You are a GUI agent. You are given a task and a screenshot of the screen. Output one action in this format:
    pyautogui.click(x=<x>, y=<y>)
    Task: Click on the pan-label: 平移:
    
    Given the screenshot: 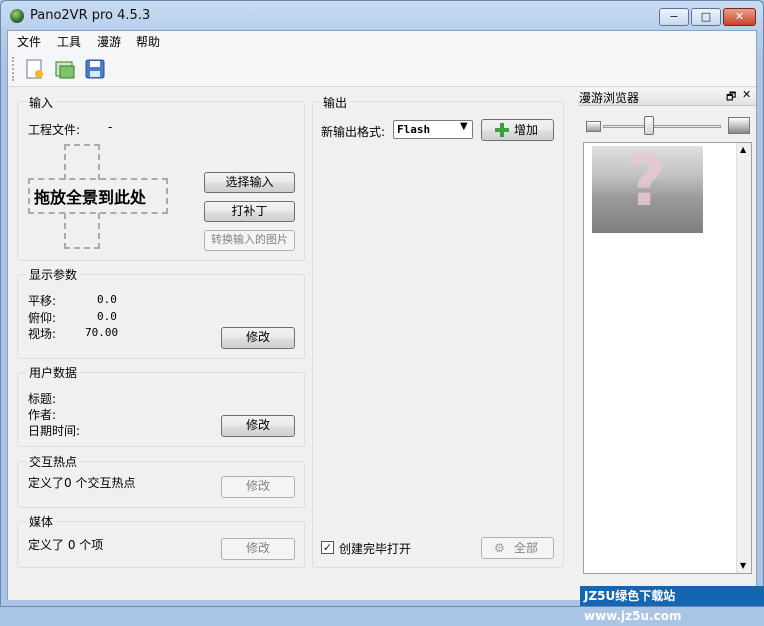 What is the action you would take?
    pyautogui.click(x=42, y=301)
    